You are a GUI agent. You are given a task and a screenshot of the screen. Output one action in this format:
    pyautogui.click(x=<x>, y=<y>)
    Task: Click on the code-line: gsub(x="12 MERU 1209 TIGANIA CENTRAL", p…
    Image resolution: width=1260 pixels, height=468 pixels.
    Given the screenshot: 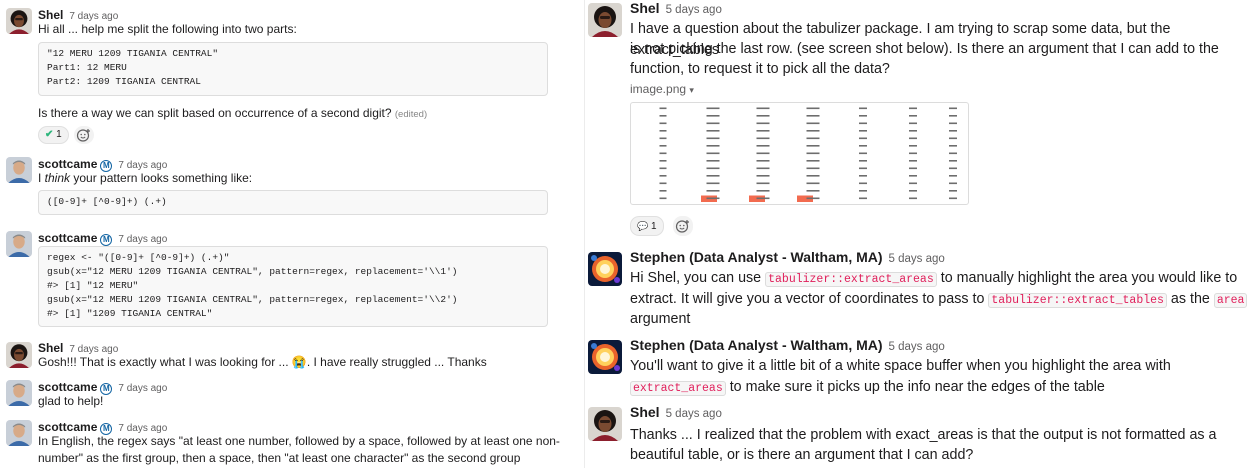 What is the action you would take?
    pyautogui.click(x=252, y=299)
    